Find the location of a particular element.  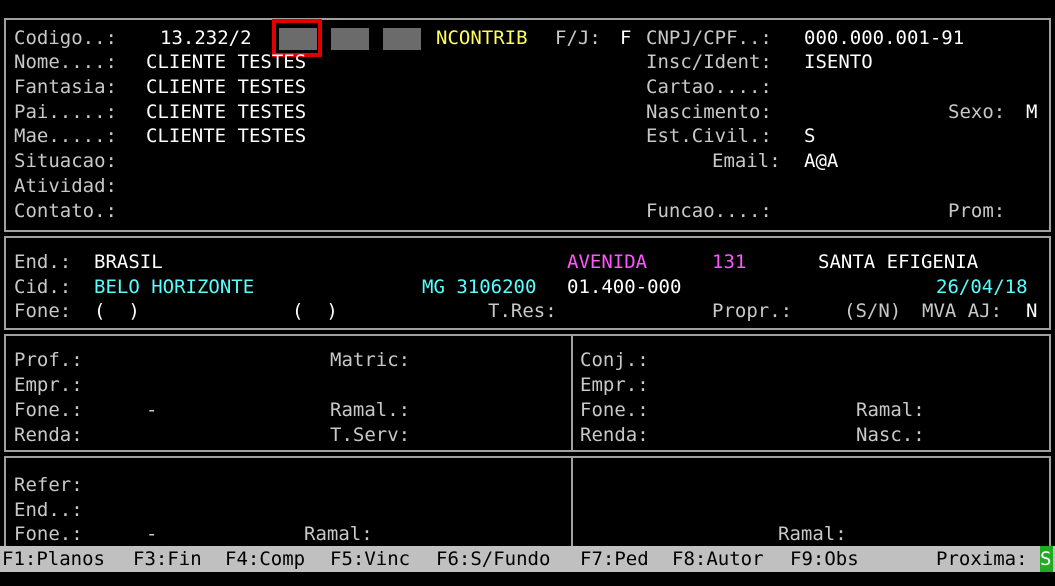

f8-autor-key: F8:Autor is located at coordinates (718, 559).